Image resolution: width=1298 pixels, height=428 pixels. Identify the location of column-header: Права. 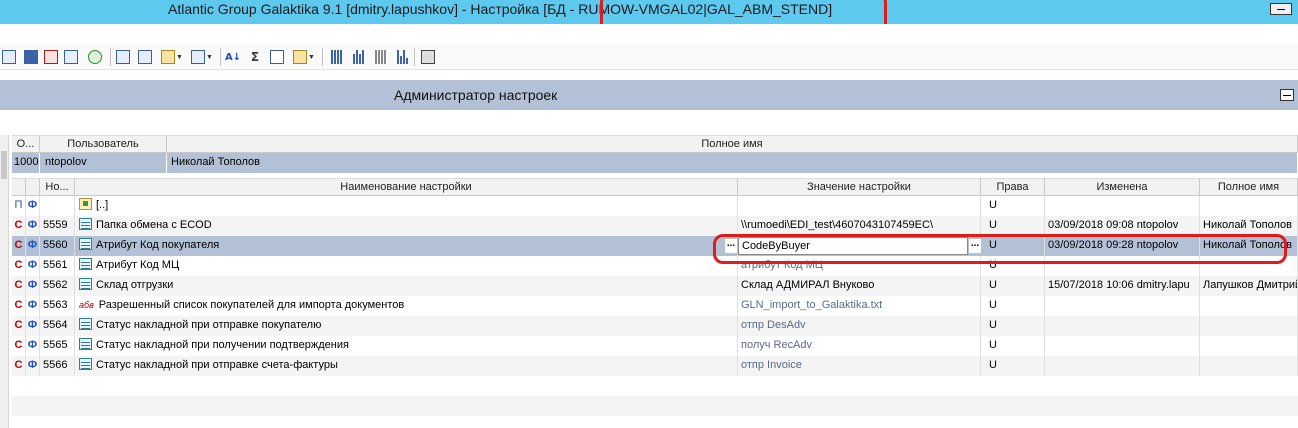
(1013, 187).